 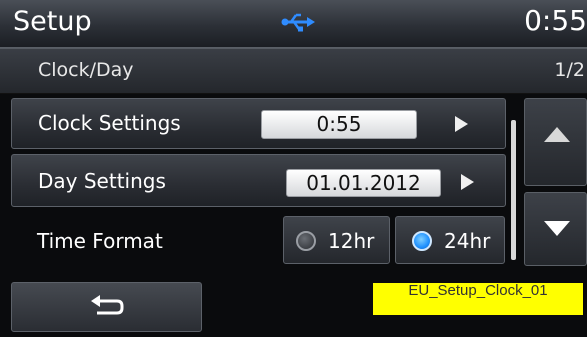 What do you see at coordinates (258, 123) in the screenshot?
I see `clock-settings-row: Clock Settings 0:55` at bounding box center [258, 123].